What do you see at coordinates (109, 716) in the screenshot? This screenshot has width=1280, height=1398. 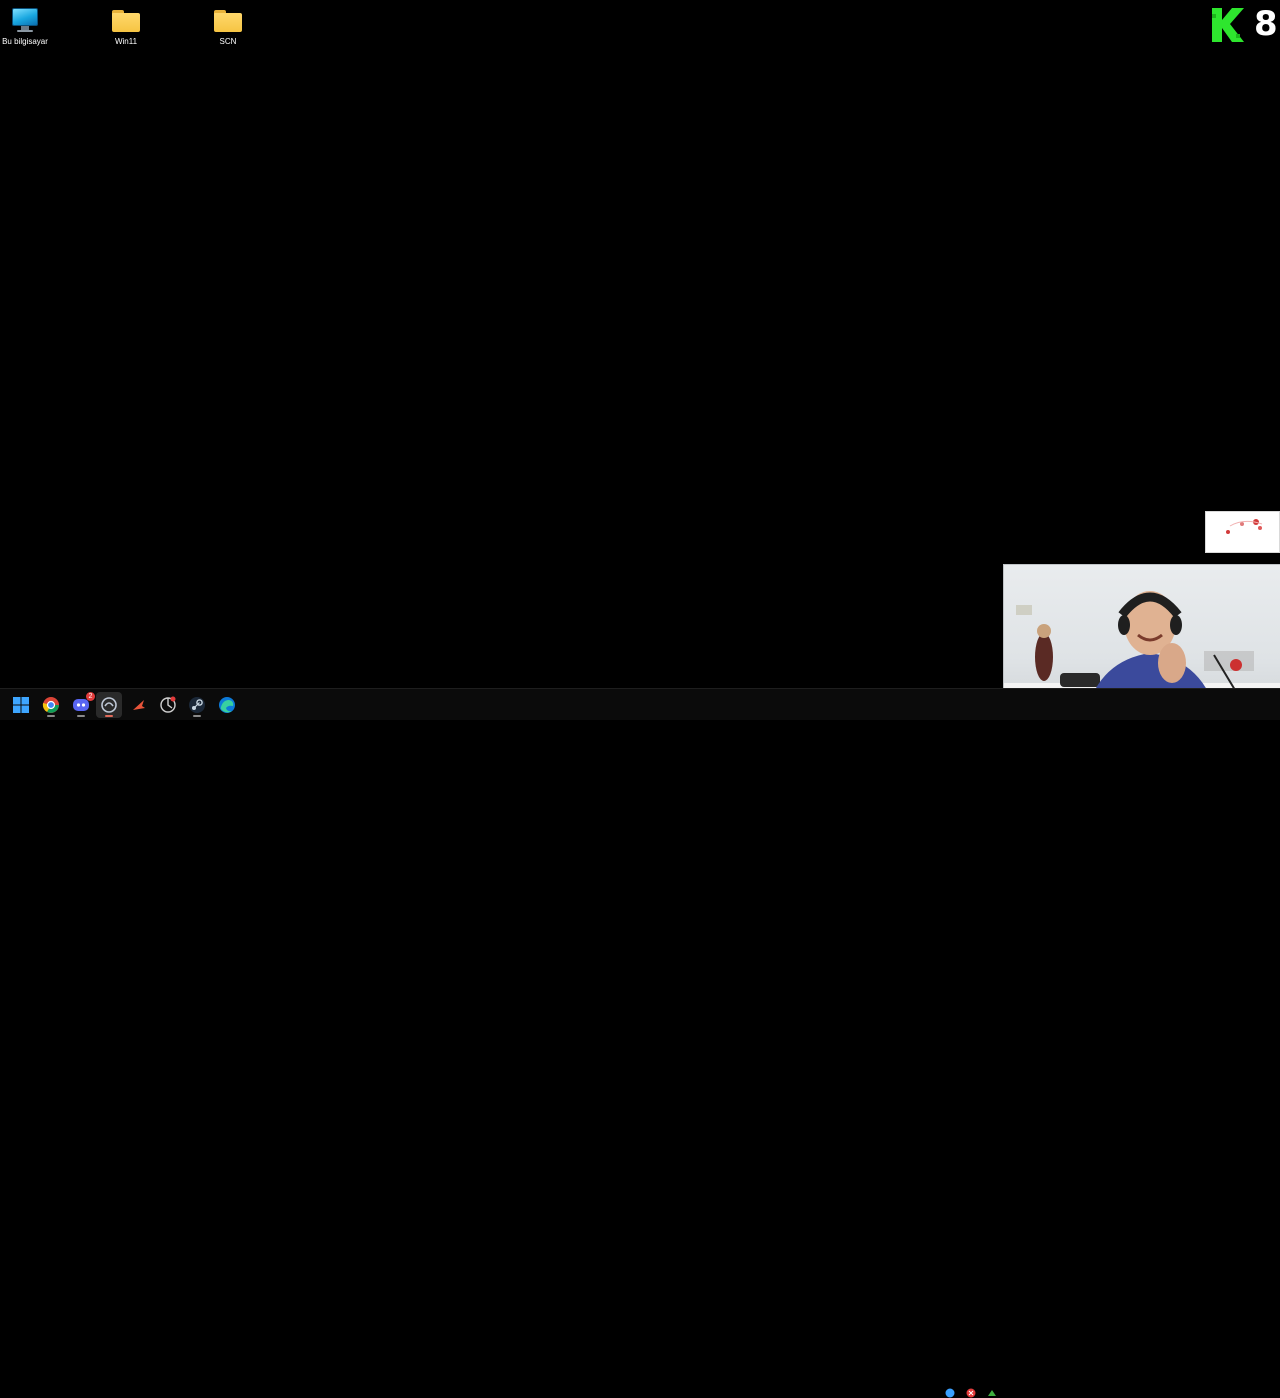 I see `active-indicator` at bounding box center [109, 716].